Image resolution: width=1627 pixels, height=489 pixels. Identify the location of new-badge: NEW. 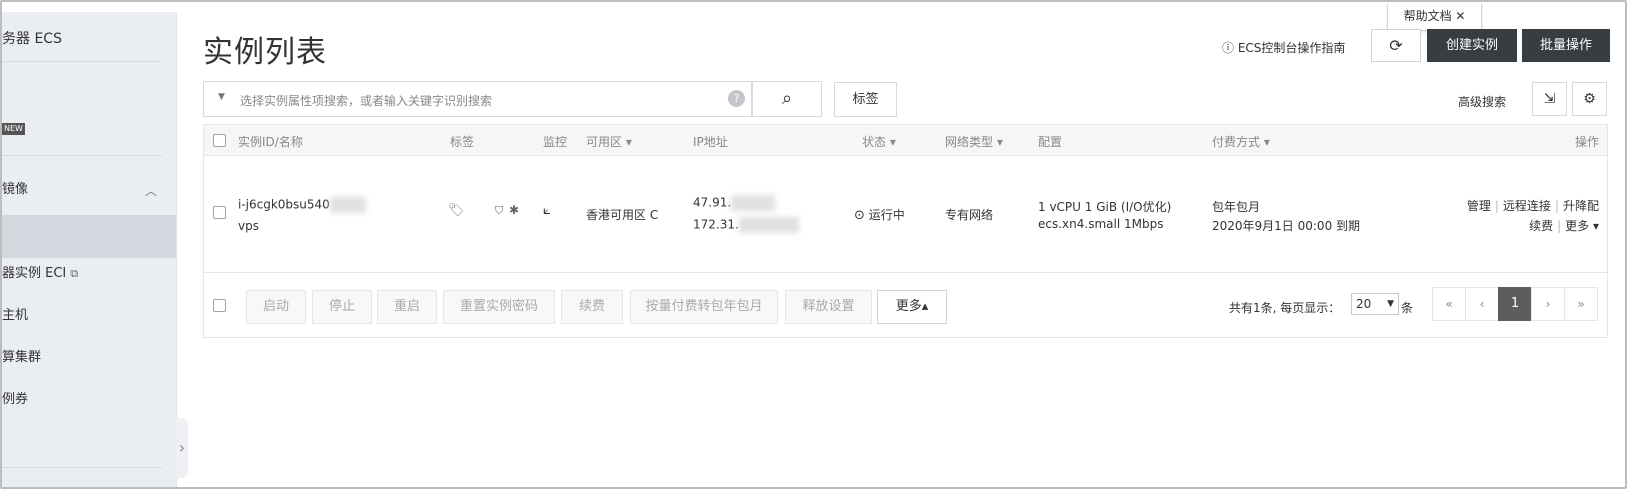
(13, 129).